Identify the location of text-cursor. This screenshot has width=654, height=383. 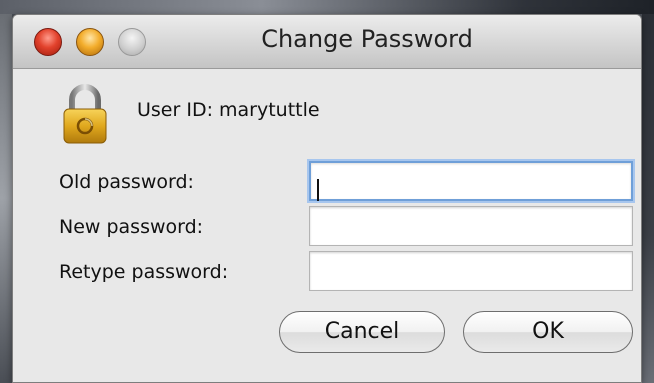
(318, 190).